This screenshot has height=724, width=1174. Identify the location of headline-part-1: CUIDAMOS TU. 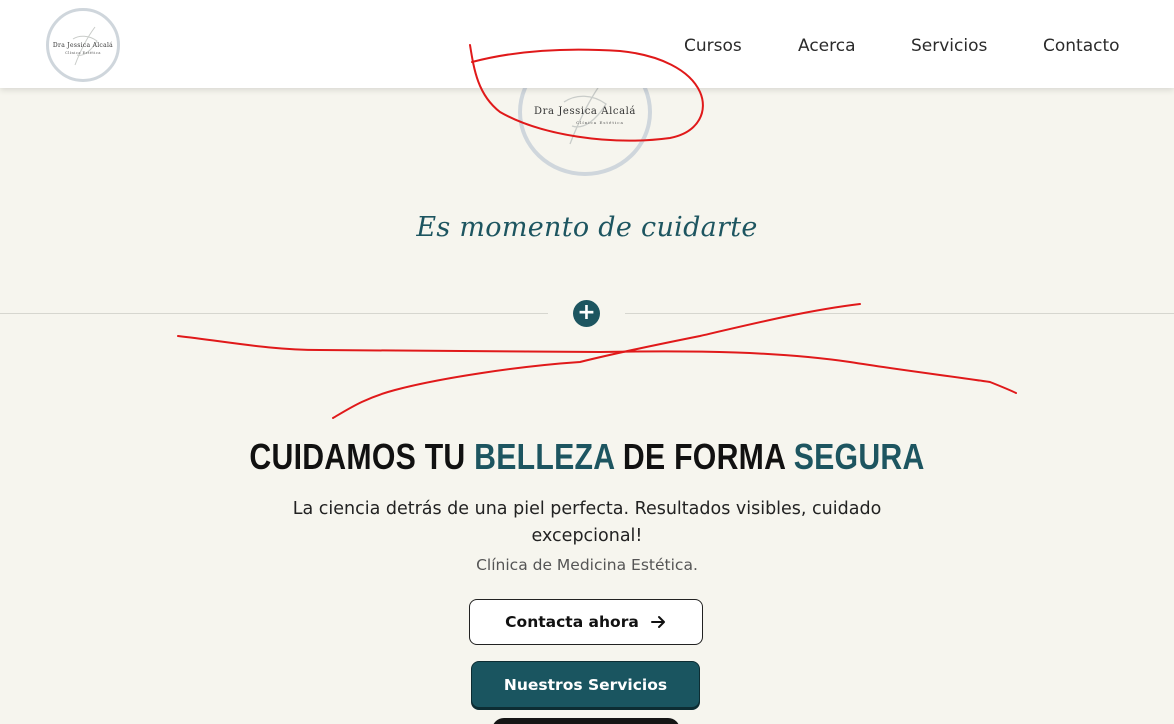
(362, 456).